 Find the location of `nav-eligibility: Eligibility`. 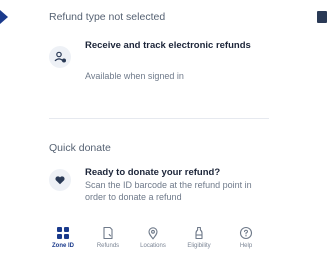

nav-eligibility: Eligibility is located at coordinates (199, 240).